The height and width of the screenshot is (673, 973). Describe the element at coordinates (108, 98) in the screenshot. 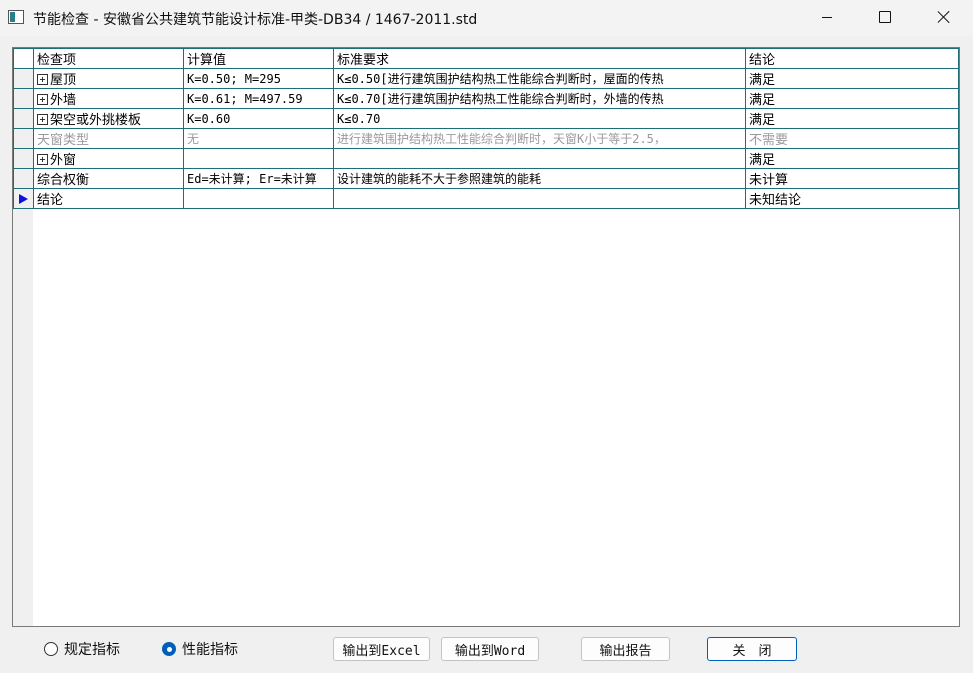

I see `cell-item: 外墙` at that location.